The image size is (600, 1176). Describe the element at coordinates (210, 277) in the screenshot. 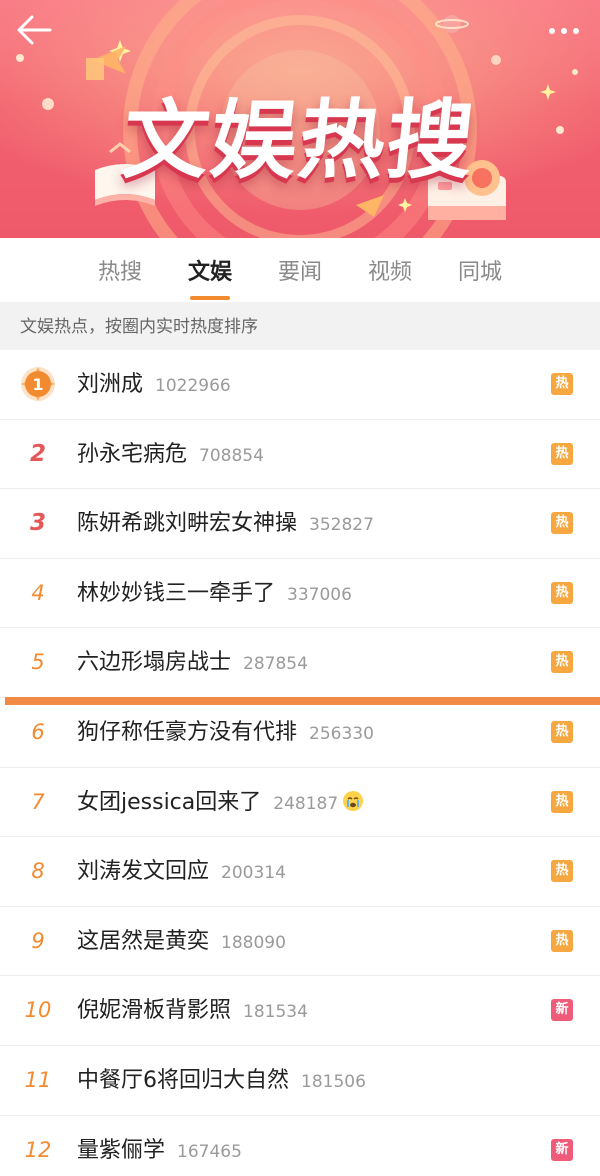

I see `tab-entertainment: 文娱` at that location.